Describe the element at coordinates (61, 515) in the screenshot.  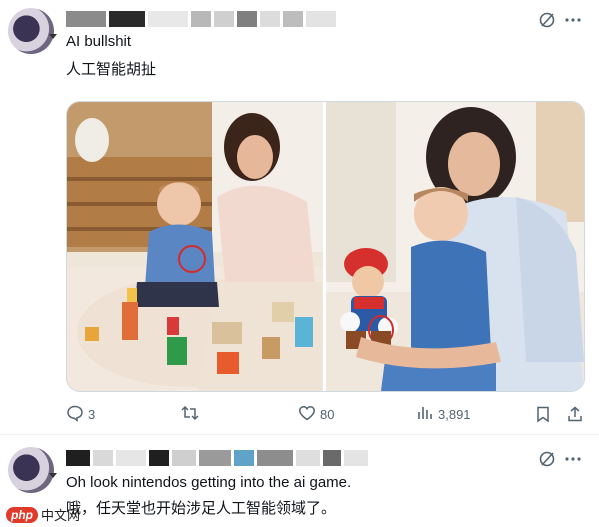
I see `watermark-site-text: 中文网` at that location.